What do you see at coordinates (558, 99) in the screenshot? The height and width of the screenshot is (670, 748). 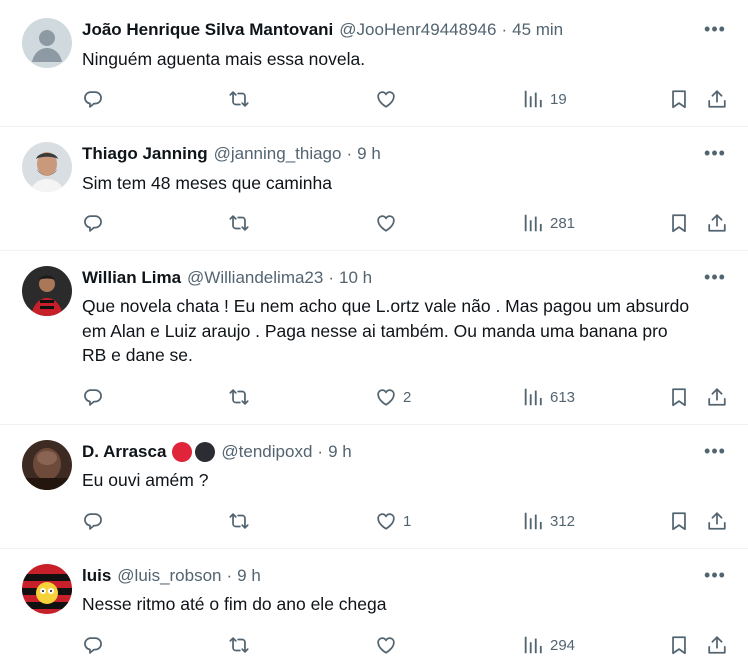 I see `views-count: 19` at bounding box center [558, 99].